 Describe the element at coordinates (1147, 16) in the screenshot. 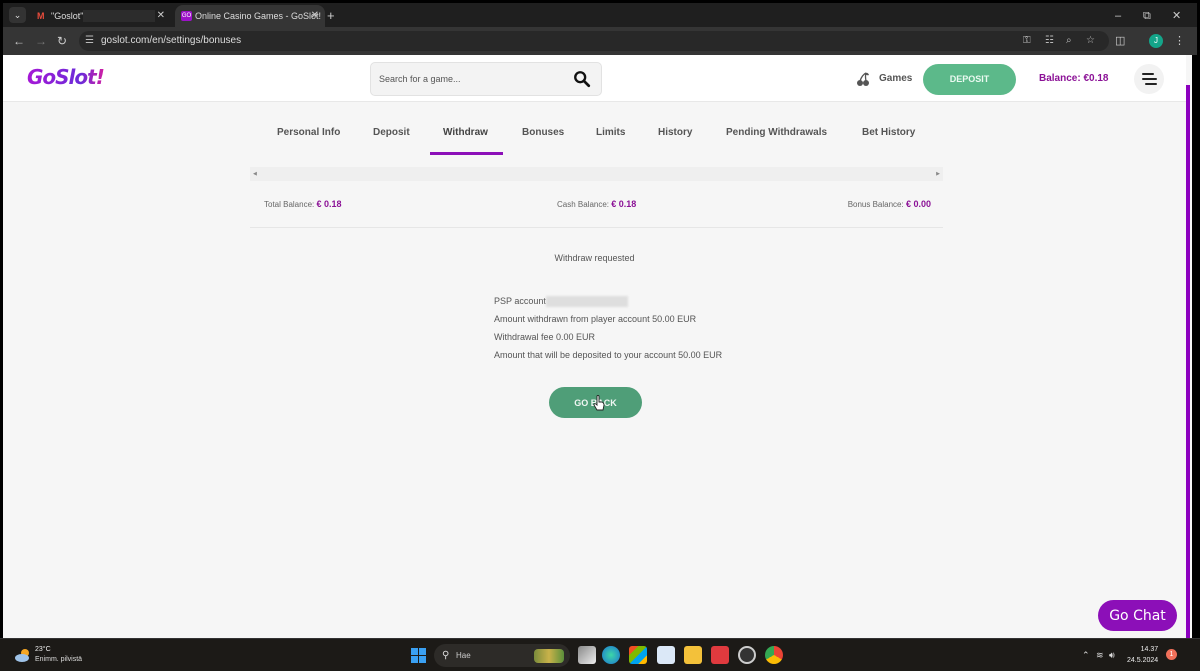

I see `restore-button: ⧉` at that location.